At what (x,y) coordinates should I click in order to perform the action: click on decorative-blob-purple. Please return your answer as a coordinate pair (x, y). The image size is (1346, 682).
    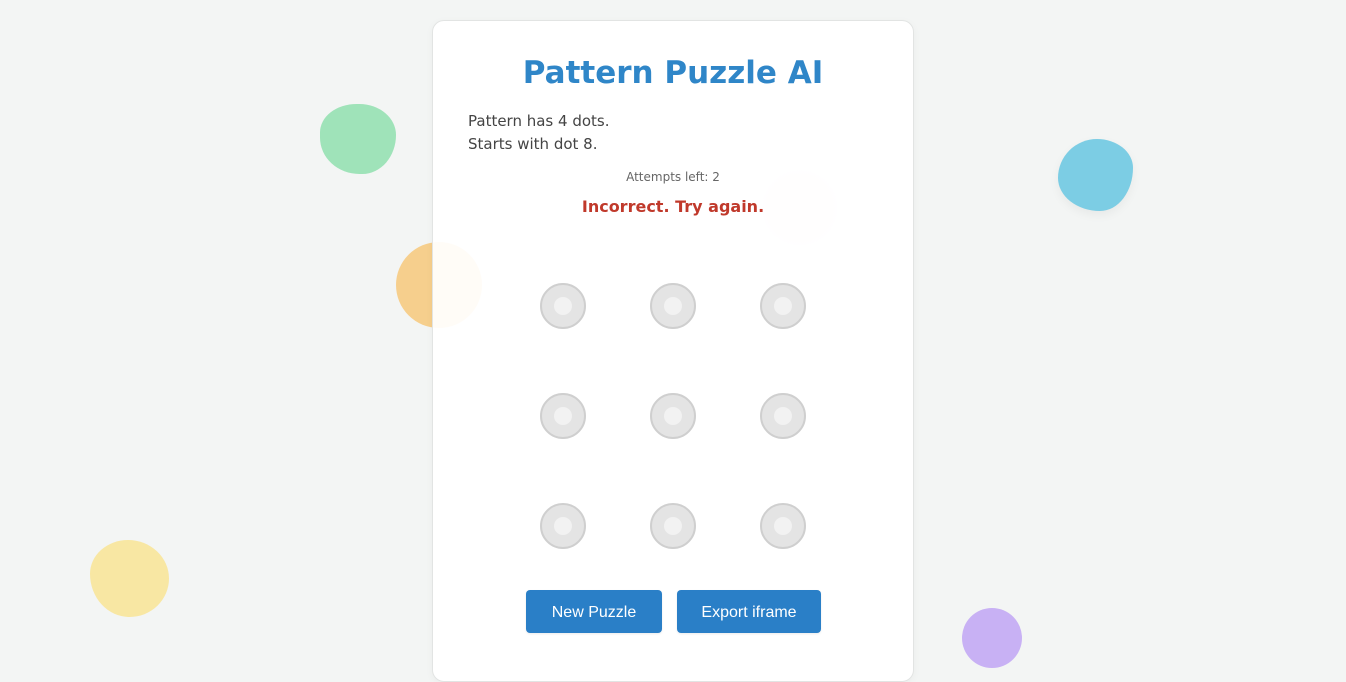
    Looking at the image, I should click on (992, 638).